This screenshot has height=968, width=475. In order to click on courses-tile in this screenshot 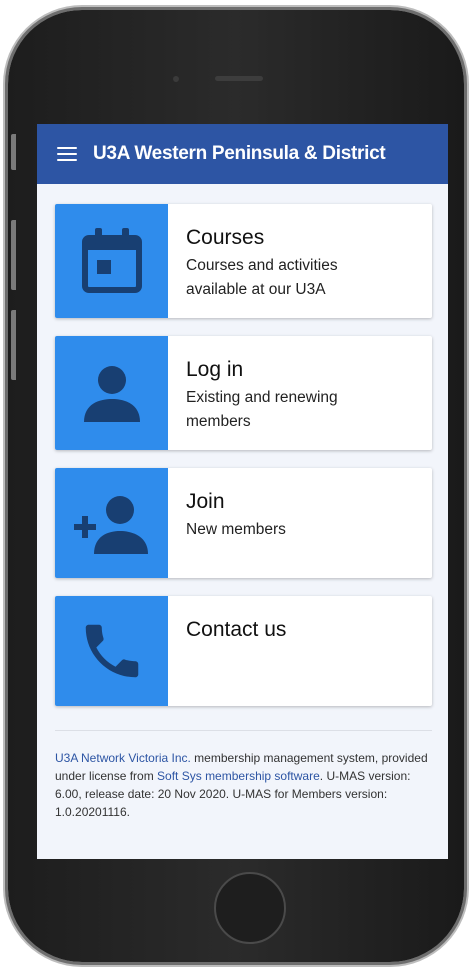, I will do `click(111, 261)`.